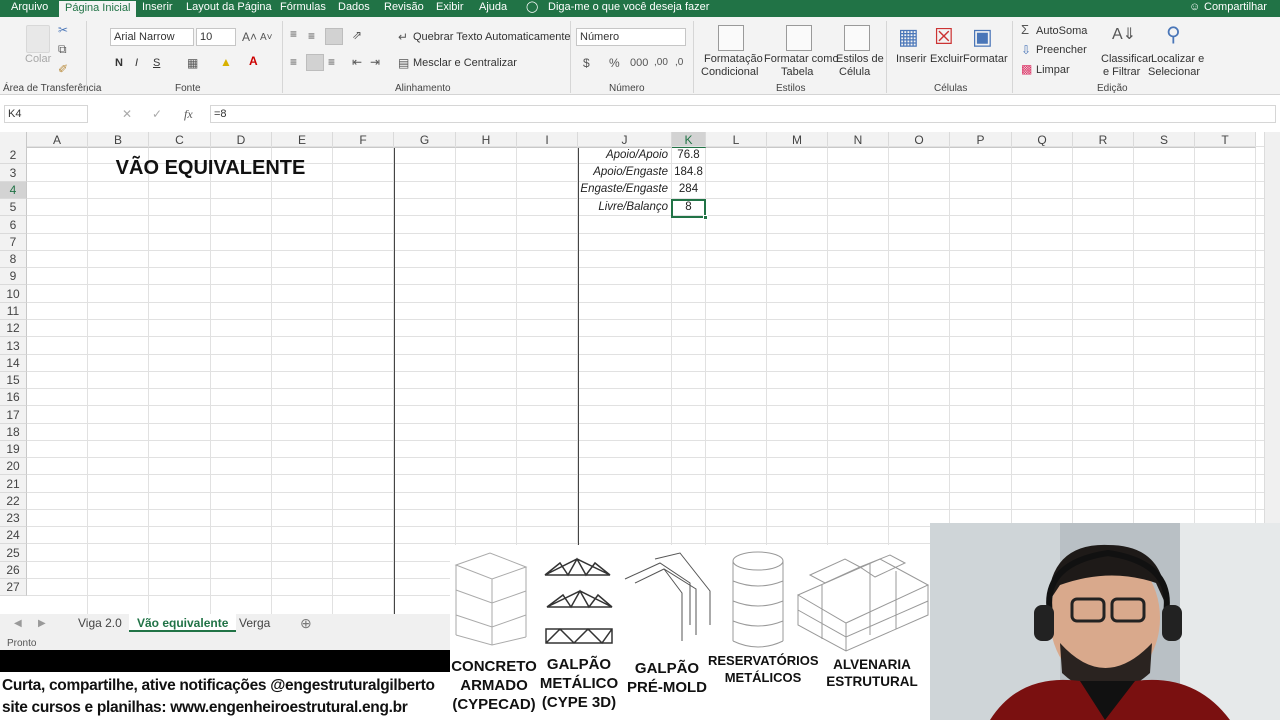 The width and height of the screenshot is (1280, 720). What do you see at coordinates (188, 114) in the screenshot?
I see `insert-function-button: fx` at bounding box center [188, 114].